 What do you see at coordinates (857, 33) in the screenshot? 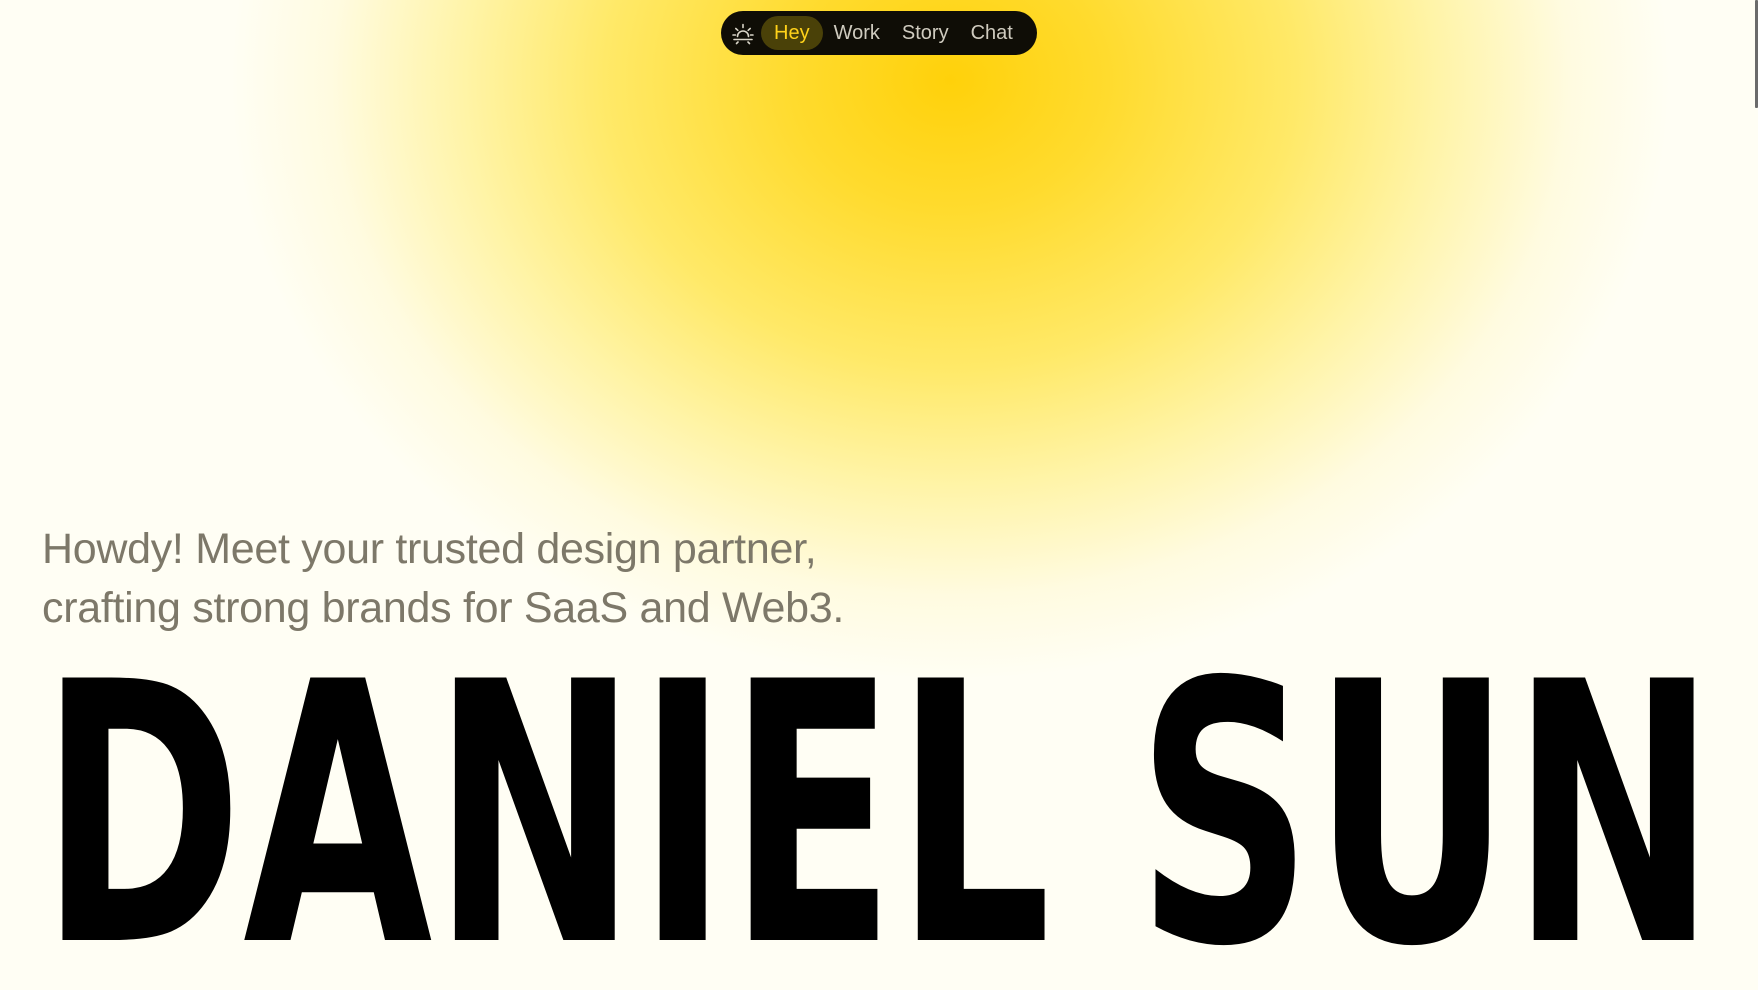
I see `nav-item-work: Work` at bounding box center [857, 33].